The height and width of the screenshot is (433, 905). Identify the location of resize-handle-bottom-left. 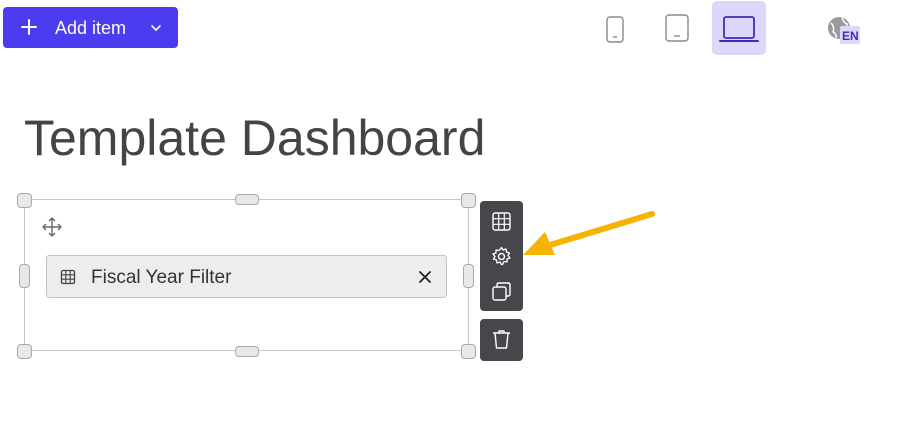
(24, 351).